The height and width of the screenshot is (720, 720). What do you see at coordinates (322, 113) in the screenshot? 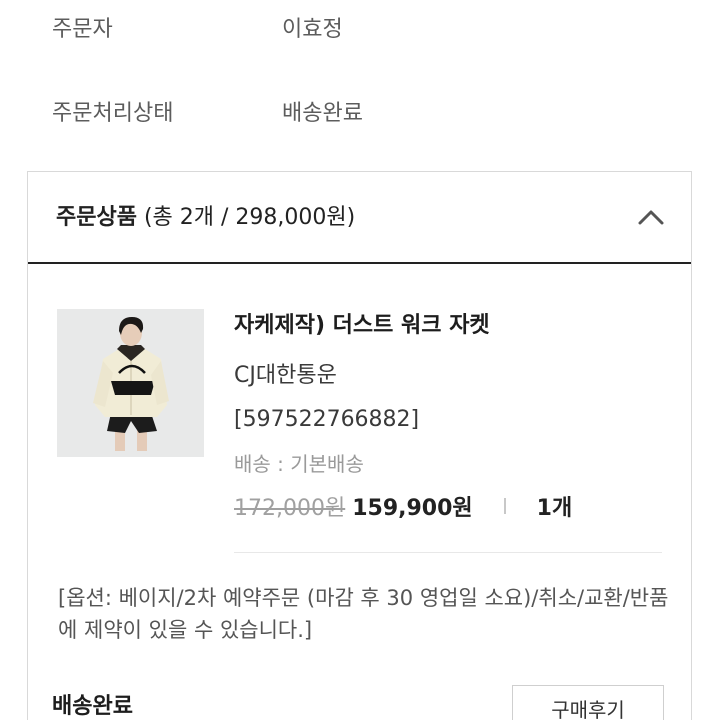
I see `order-status-value: 배송완료` at bounding box center [322, 113].